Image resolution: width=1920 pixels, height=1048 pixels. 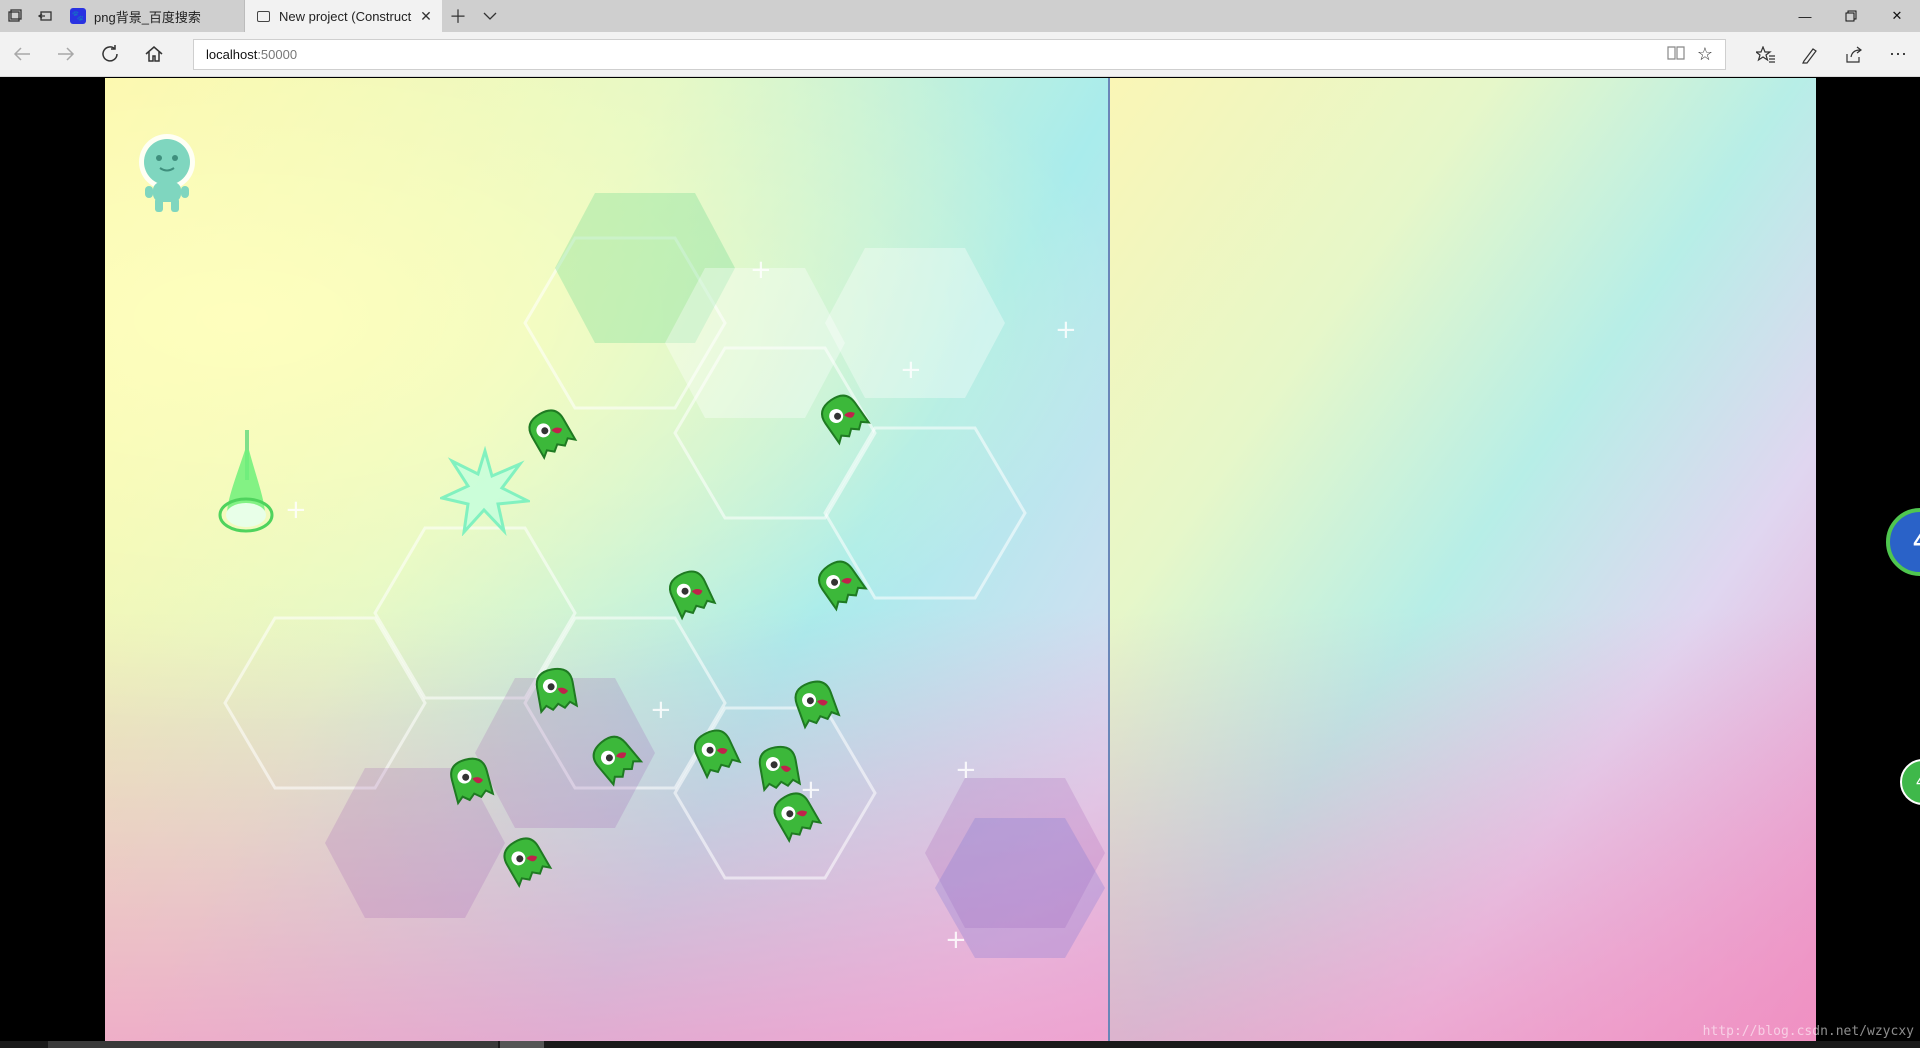 What do you see at coordinates (490, 16) in the screenshot?
I see `tab-preview-toggle-icon` at bounding box center [490, 16].